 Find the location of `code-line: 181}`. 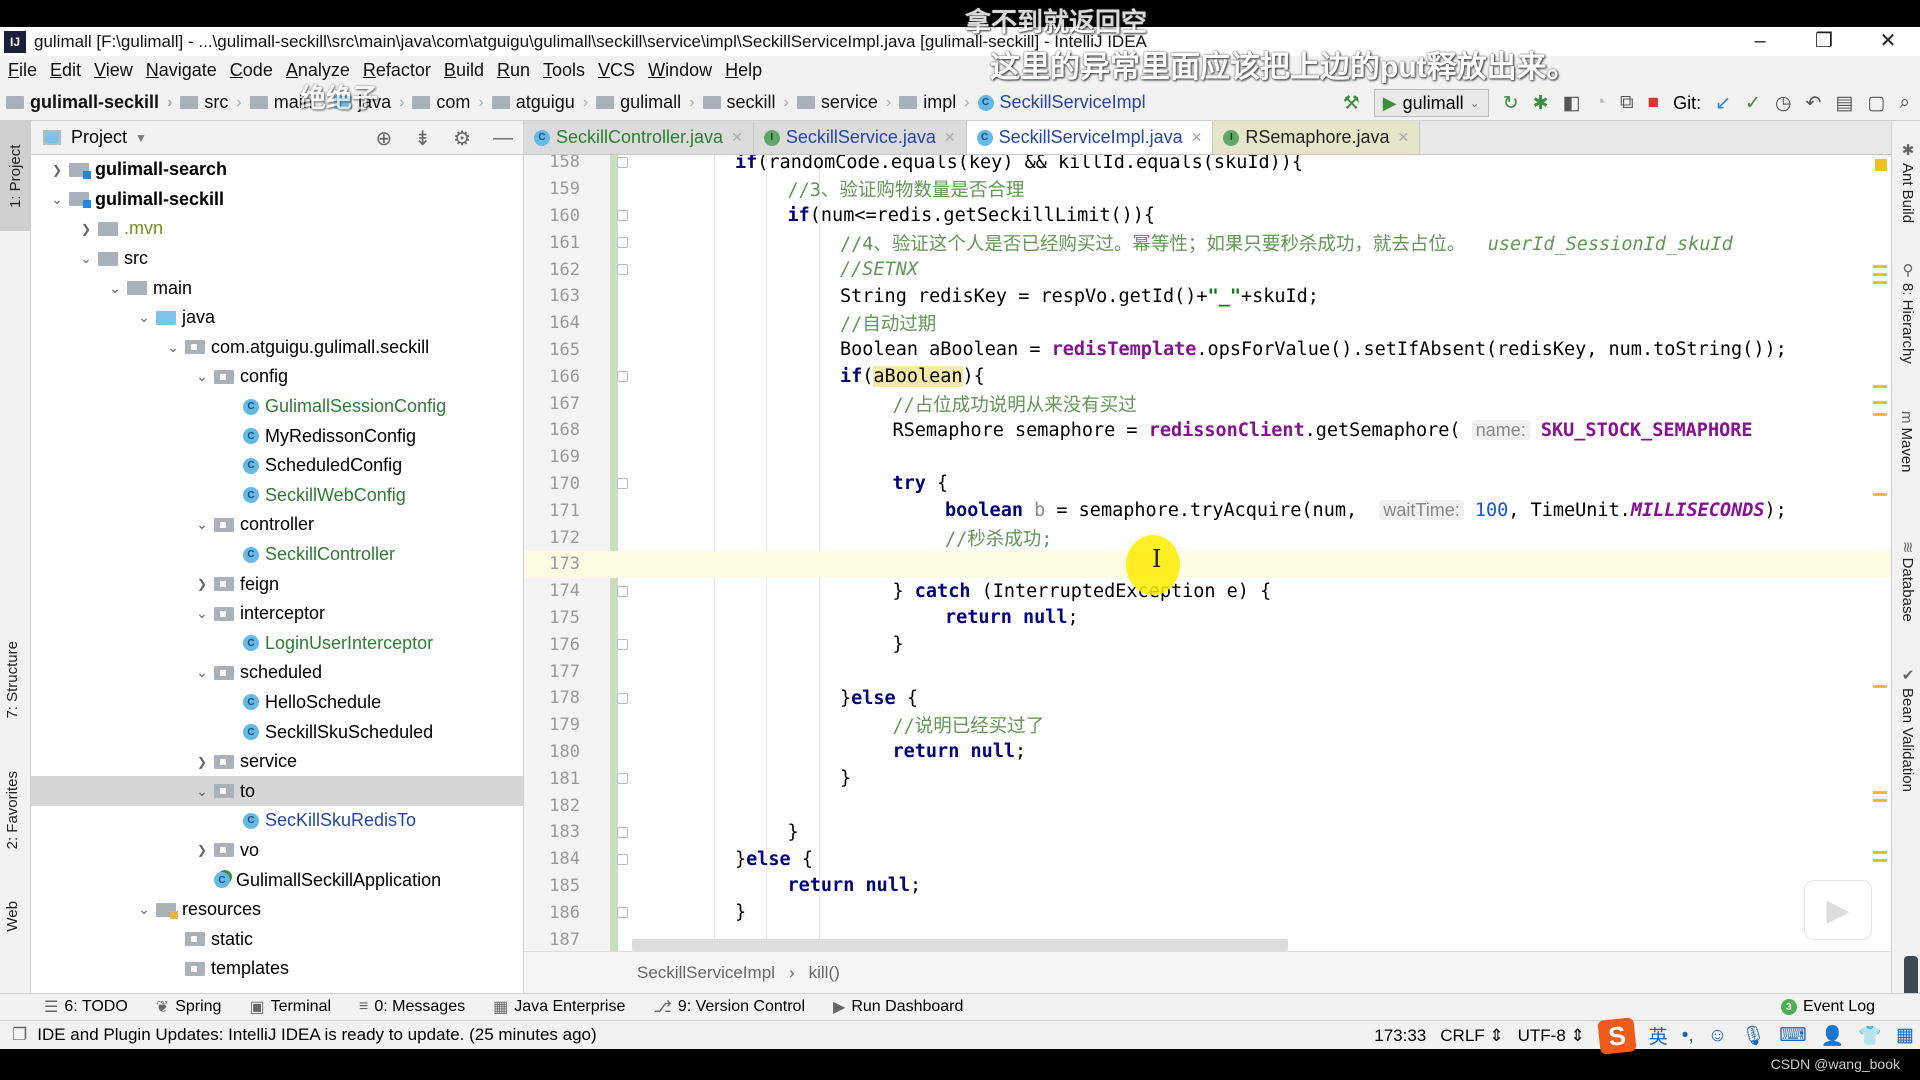

code-line: 181} is located at coordinates (1207, 778).